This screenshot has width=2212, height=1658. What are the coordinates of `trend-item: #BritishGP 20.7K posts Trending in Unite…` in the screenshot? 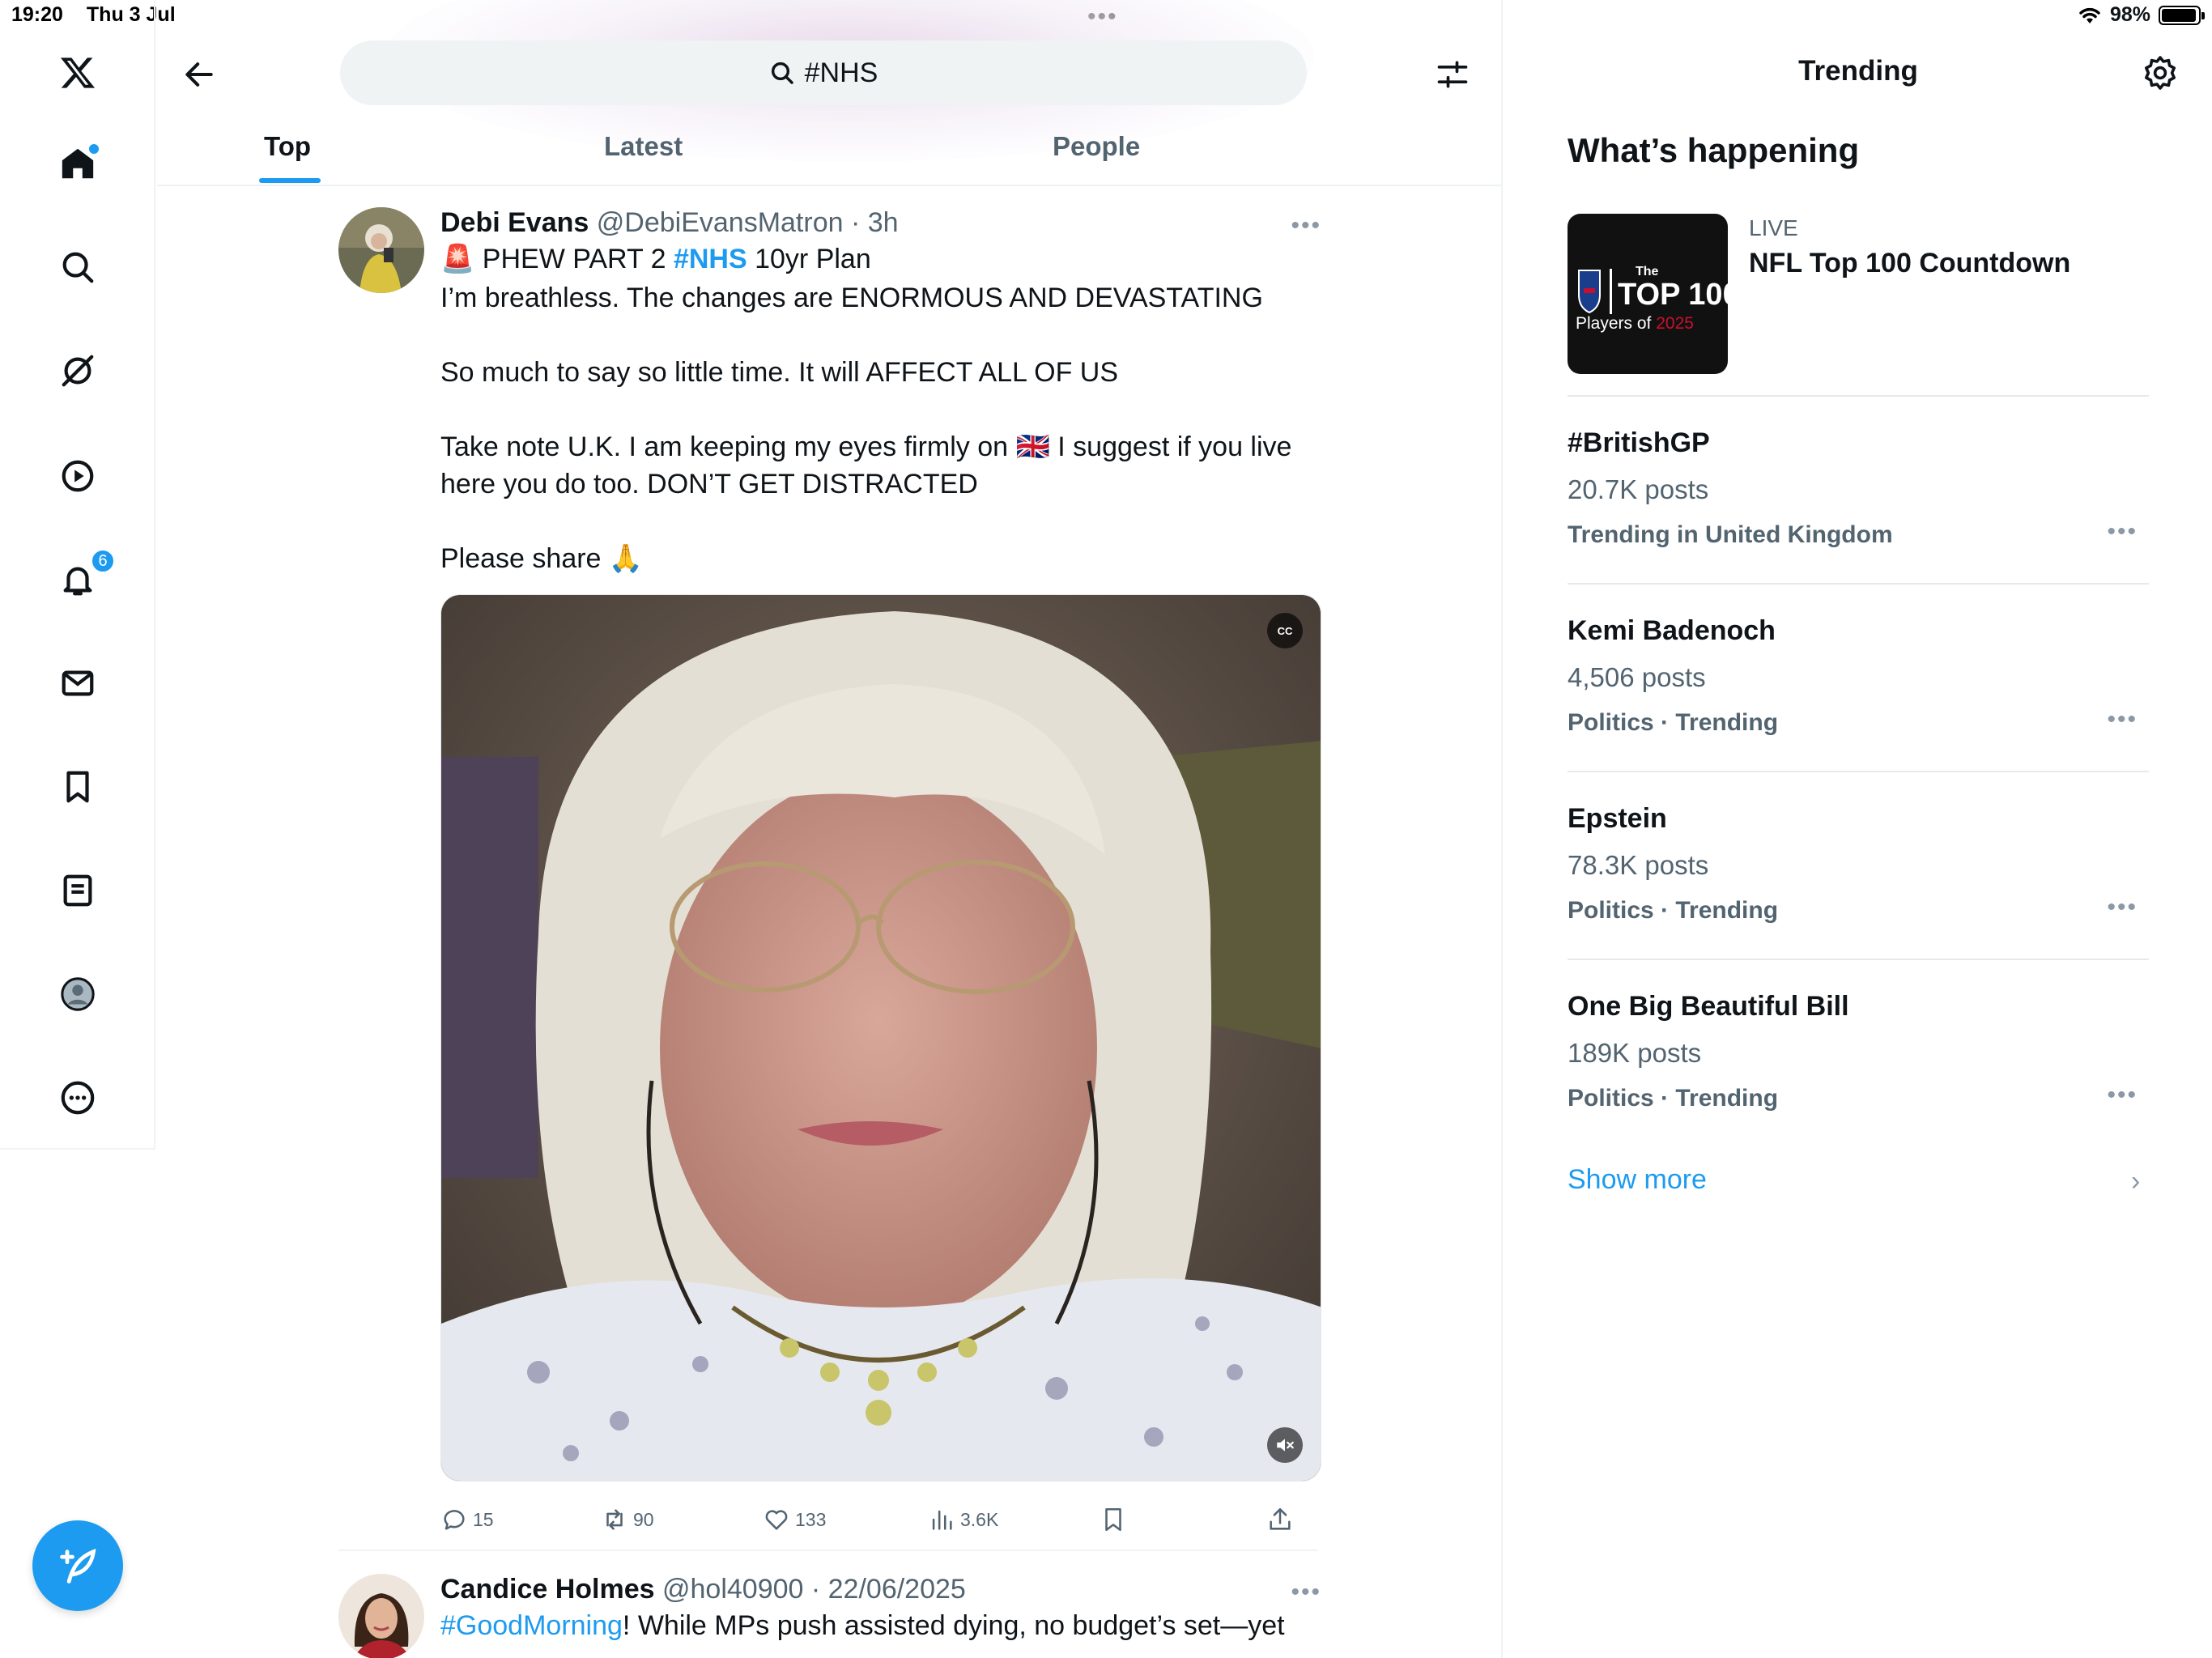 It's located at (1859, 508).